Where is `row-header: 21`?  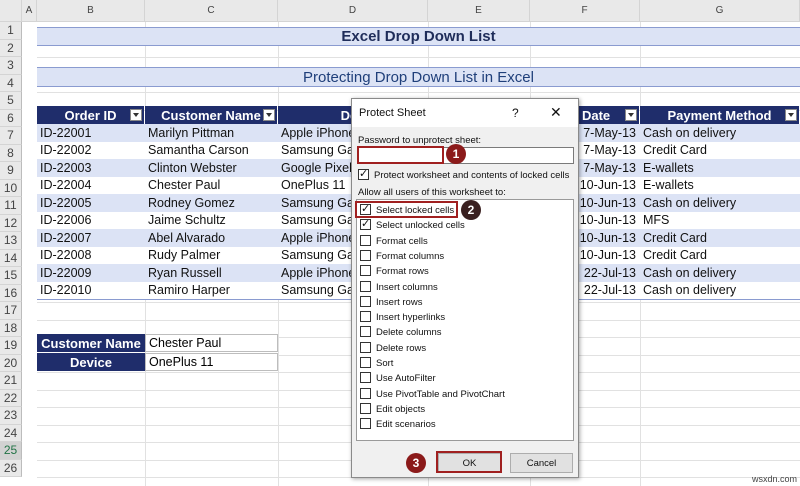
row-header: 21 is located at coordinates (11, 381).